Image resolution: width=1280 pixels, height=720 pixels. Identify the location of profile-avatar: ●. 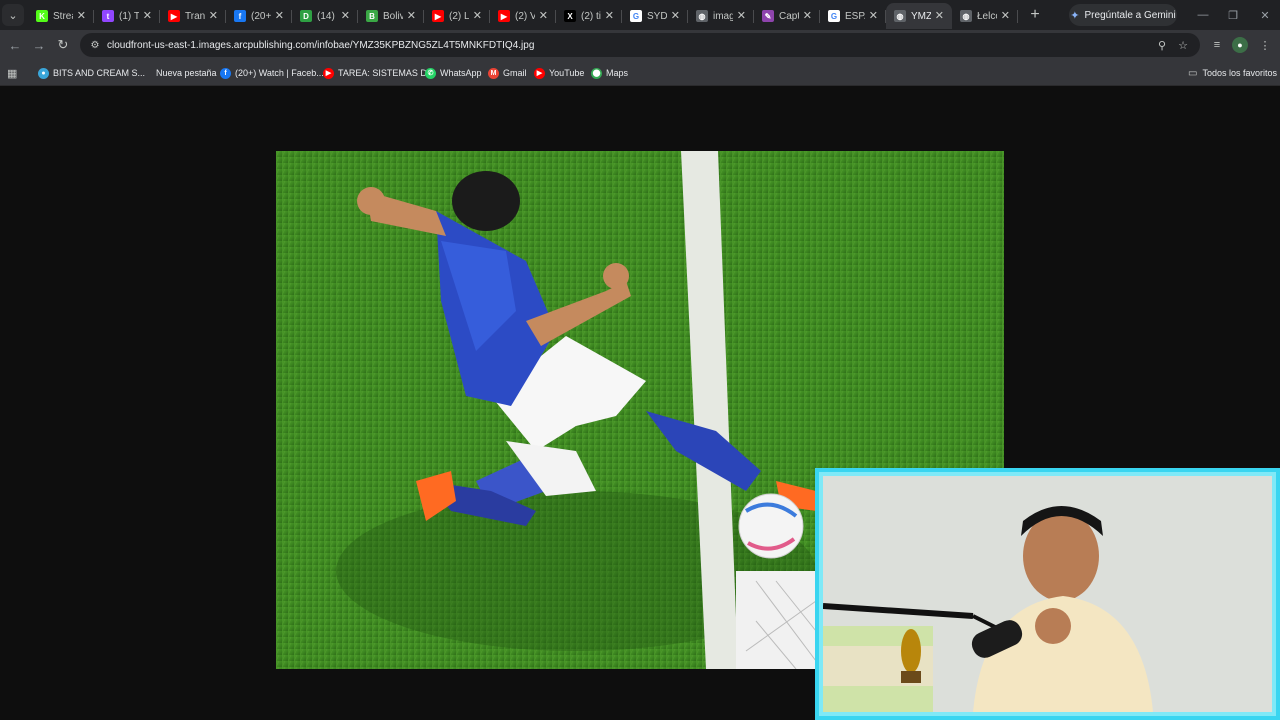
(1240, 45).